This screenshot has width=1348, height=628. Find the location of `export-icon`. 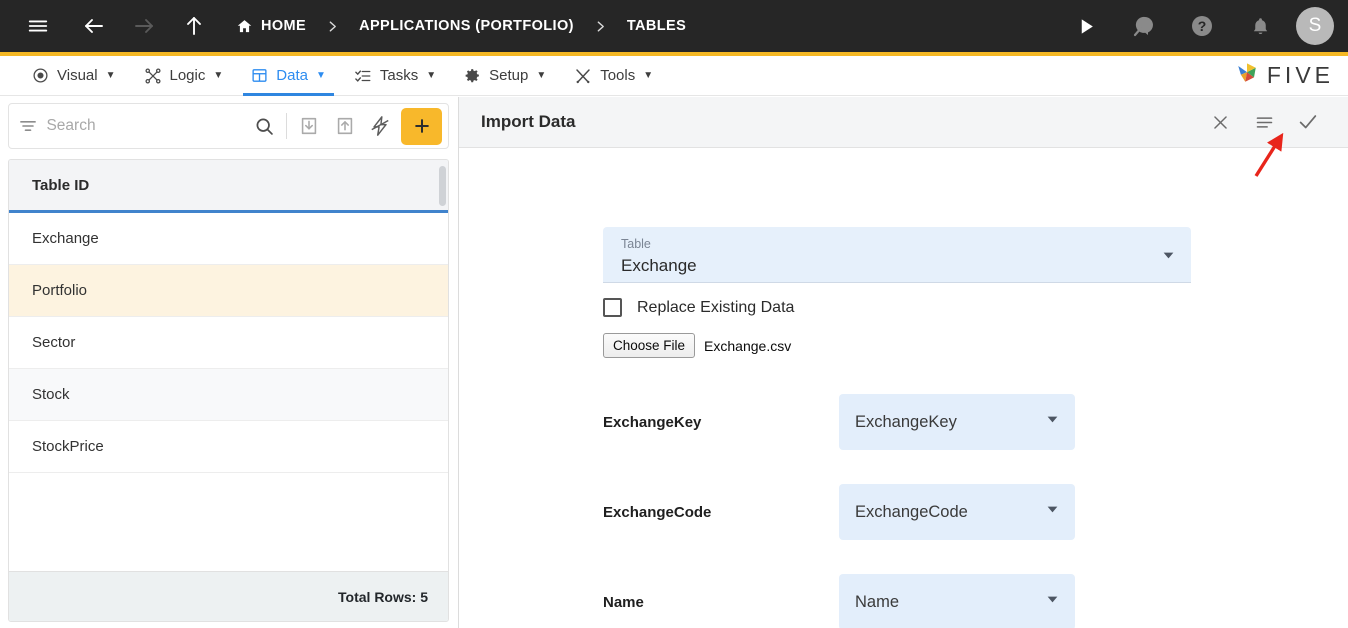

export-icon is located at coordinates (345, 126).